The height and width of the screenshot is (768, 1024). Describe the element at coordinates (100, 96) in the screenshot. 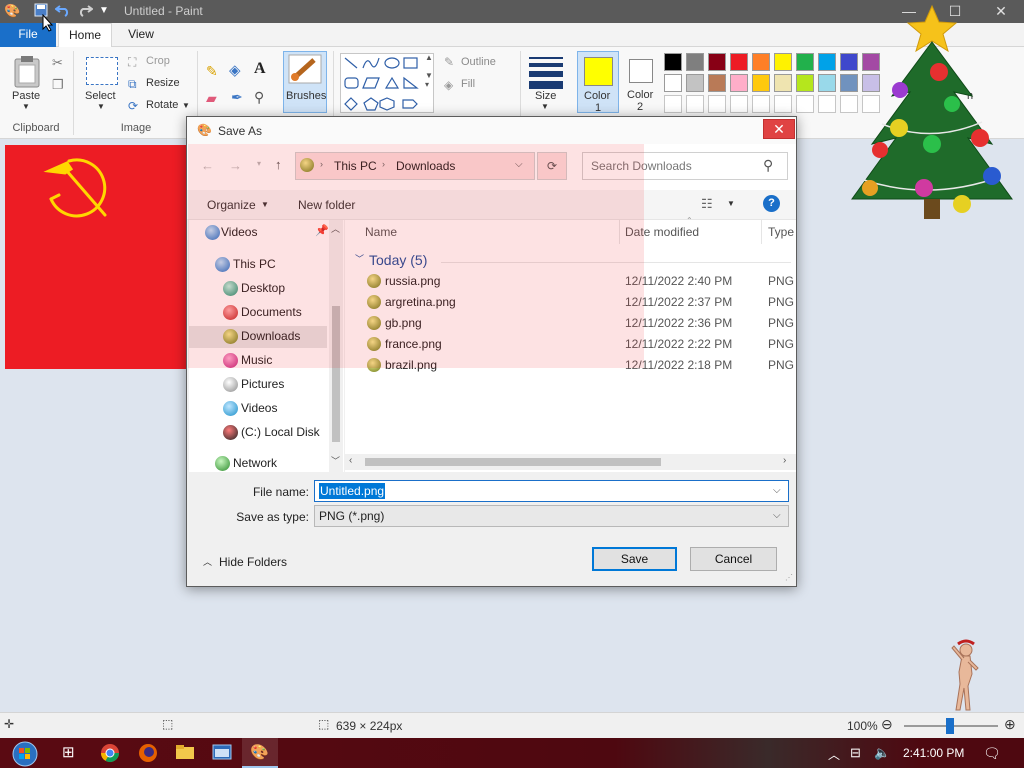

I see `select-label: Select` at that location.